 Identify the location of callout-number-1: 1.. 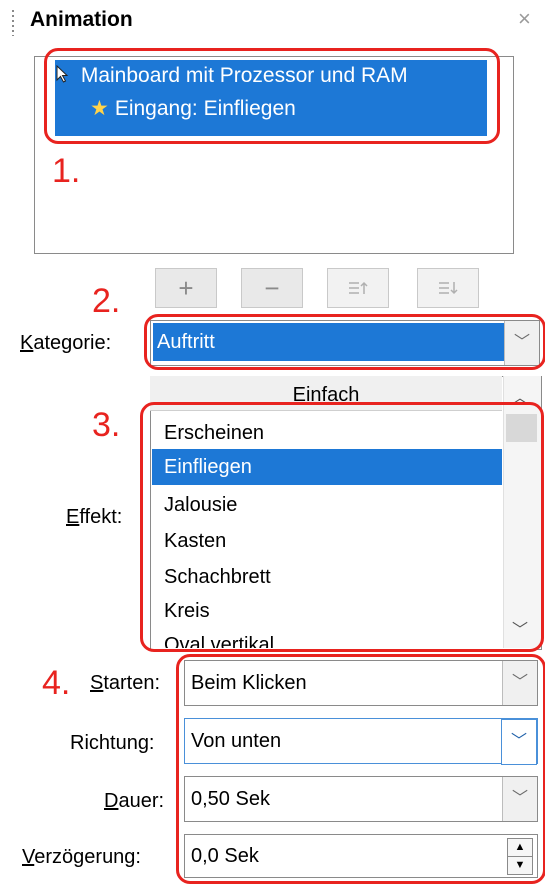
(66, 171).